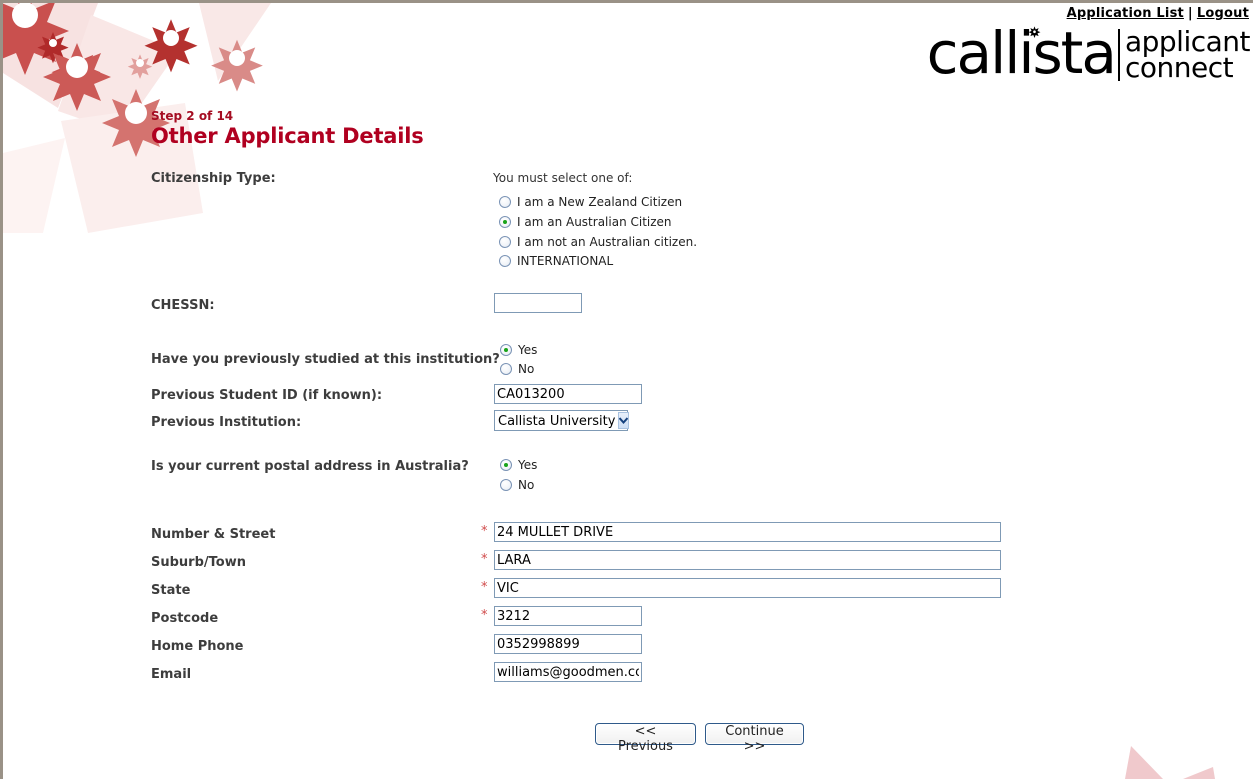  I want to click on radio-citizenship-not-australian: I am not an Australian citizen., so click(598, 242).